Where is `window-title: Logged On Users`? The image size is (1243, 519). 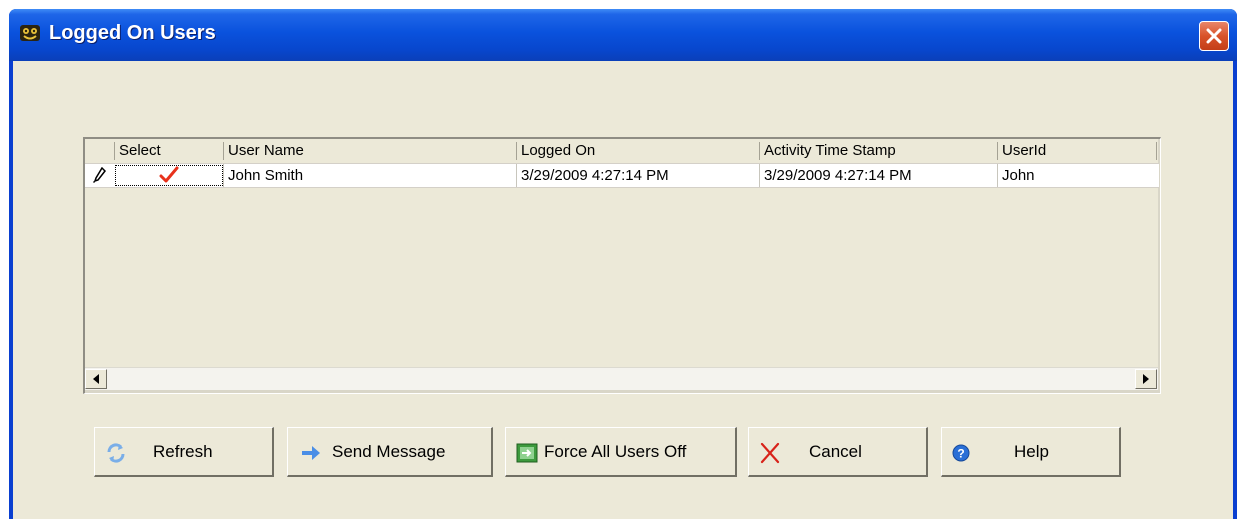
window-title: Logged On Users is located at coordinates (132, 33).